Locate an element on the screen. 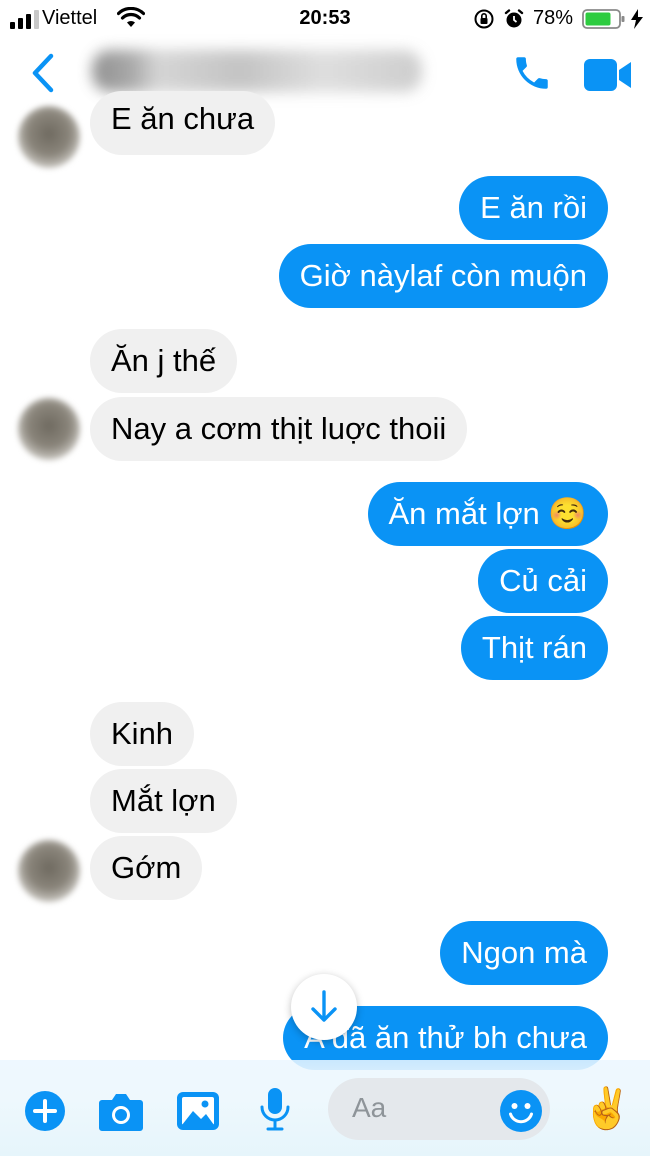 This screenshot has width=650, height=1156. message-outgoing: Củ cải is located at coordinates (543, 581).